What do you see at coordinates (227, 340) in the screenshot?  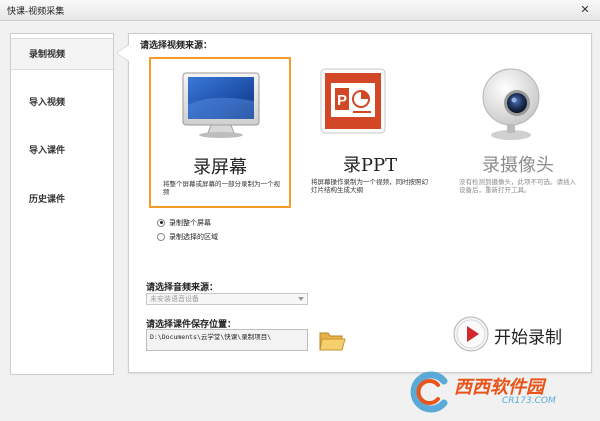 I see `save-path-field: D:\Documents\云学堂\快课\录制项目\` at bounding box center [227, 340].